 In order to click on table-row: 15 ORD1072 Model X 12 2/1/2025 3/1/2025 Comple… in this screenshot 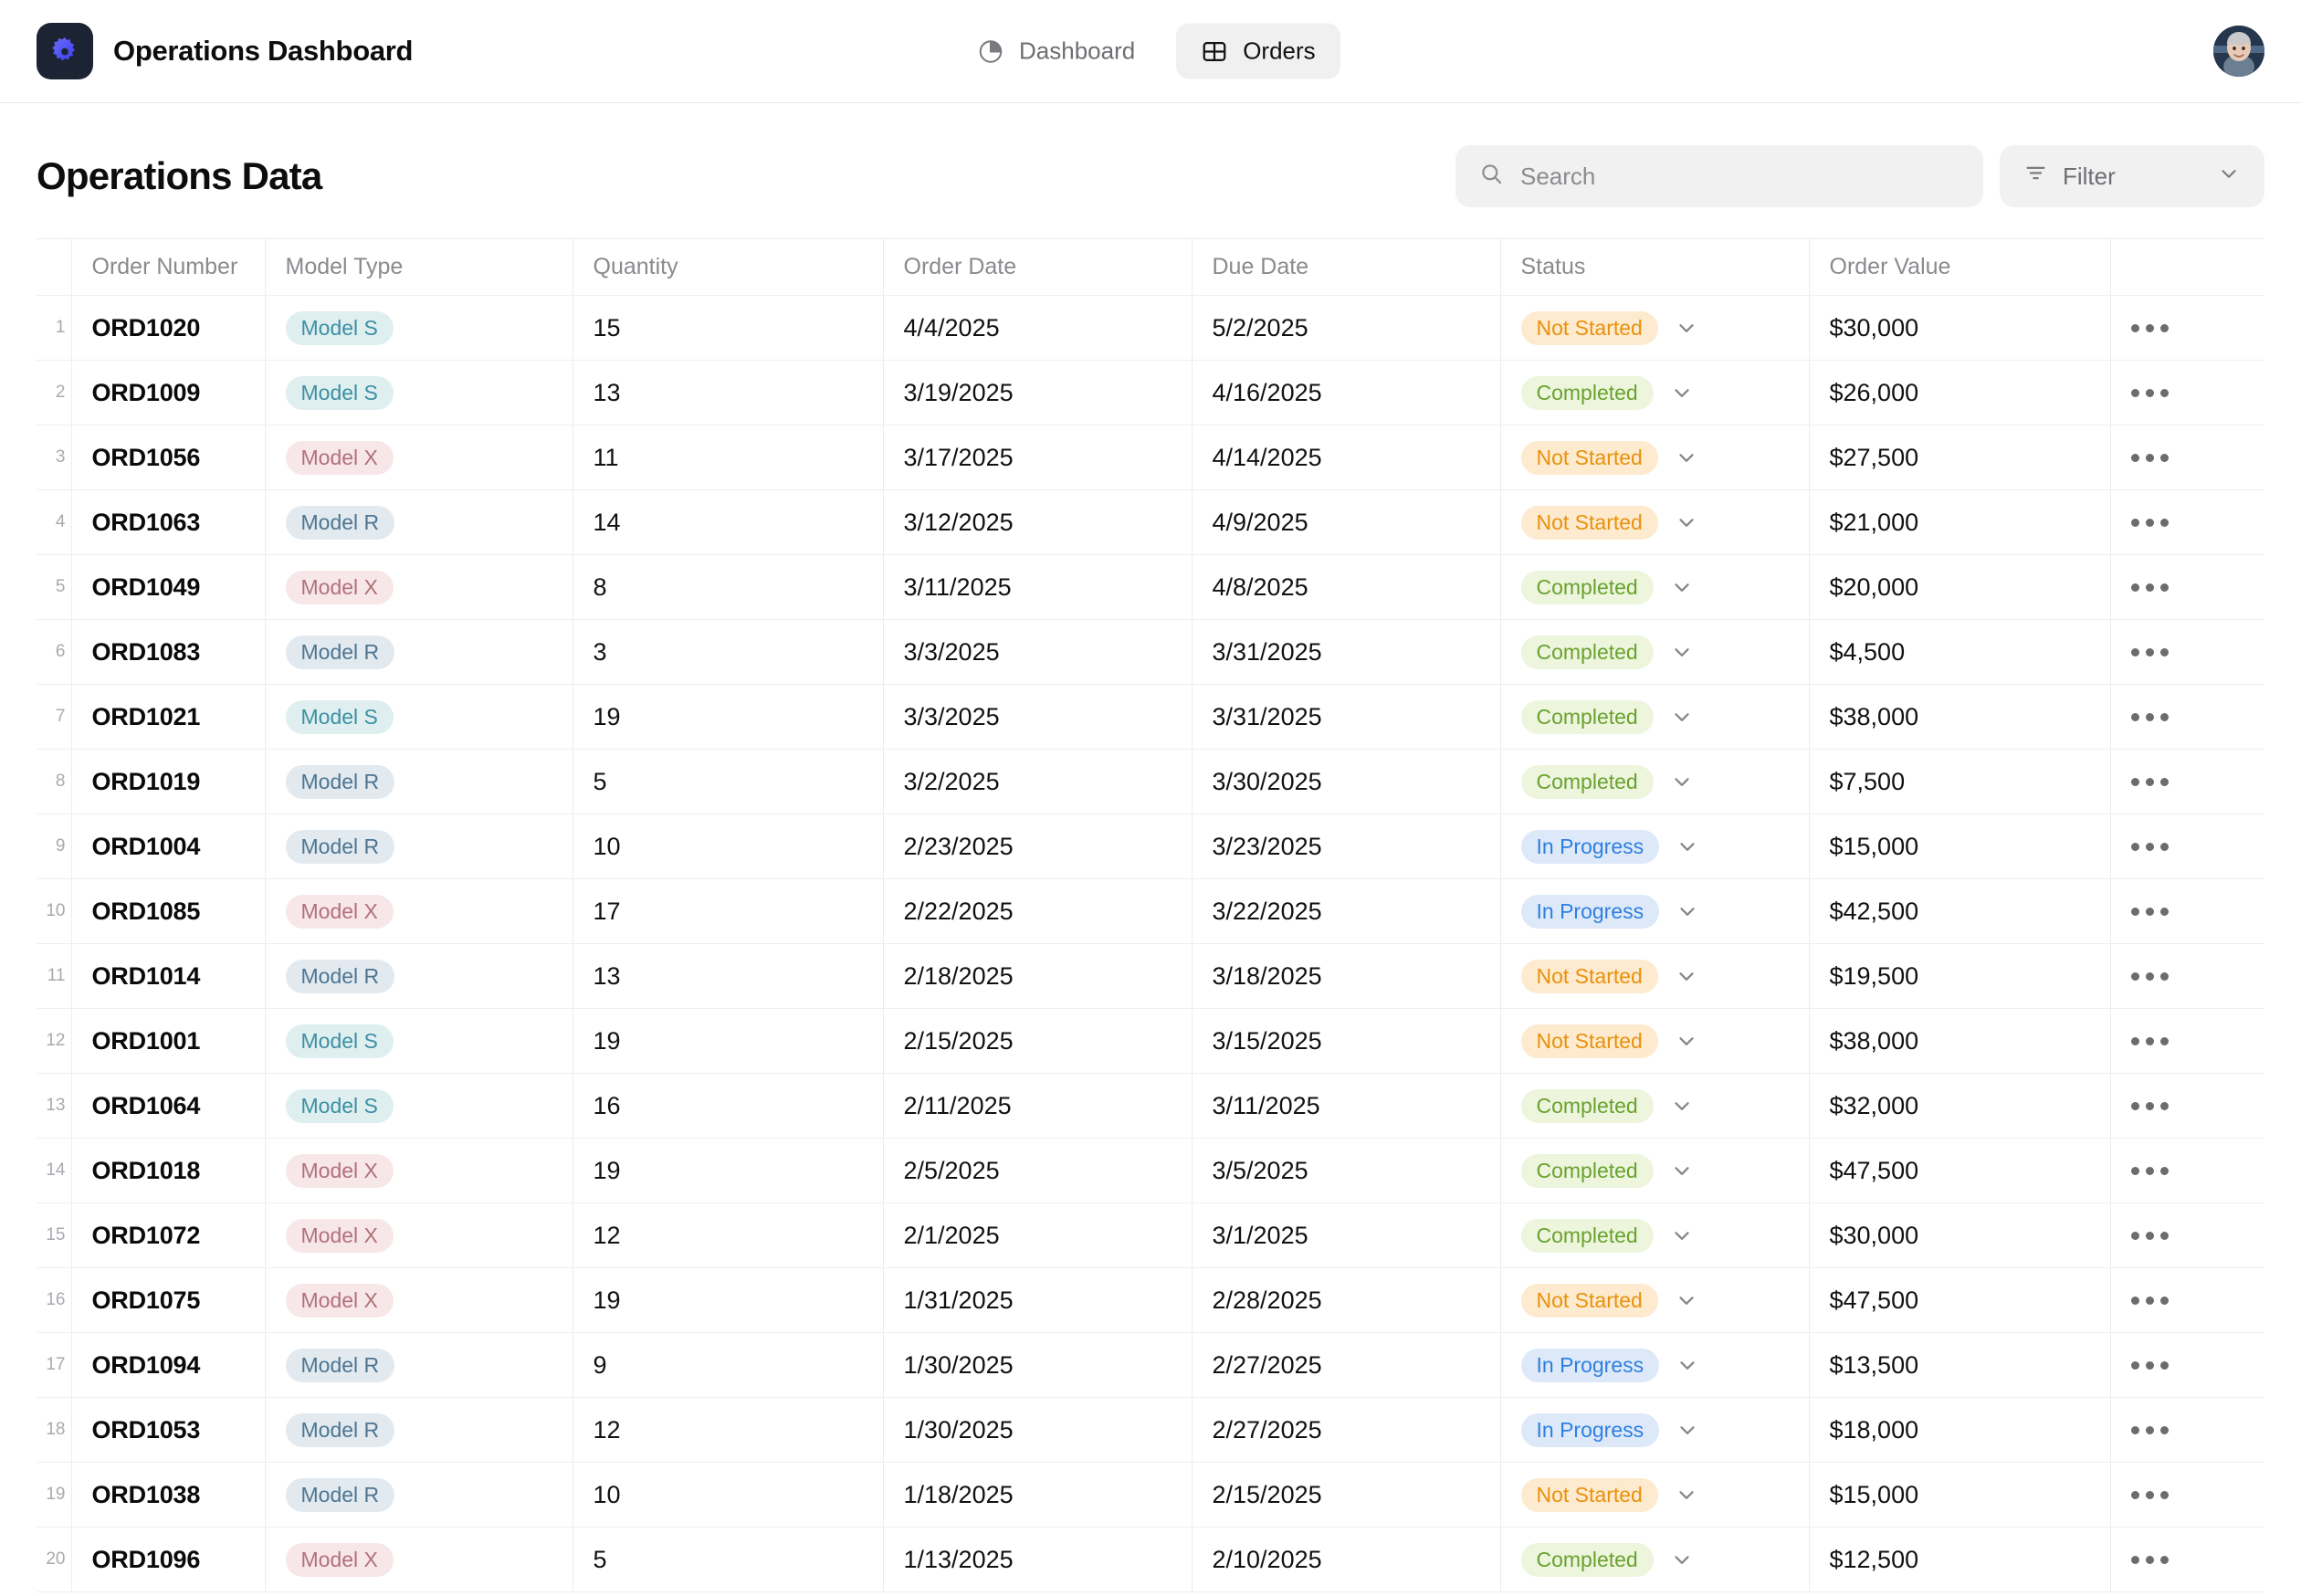, I will do `click(1150, 1235)`.